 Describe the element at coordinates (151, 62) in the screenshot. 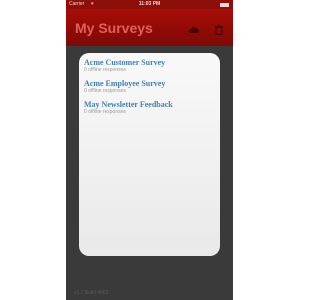

I see `survey-title: Acme Customer Survey` at that location.